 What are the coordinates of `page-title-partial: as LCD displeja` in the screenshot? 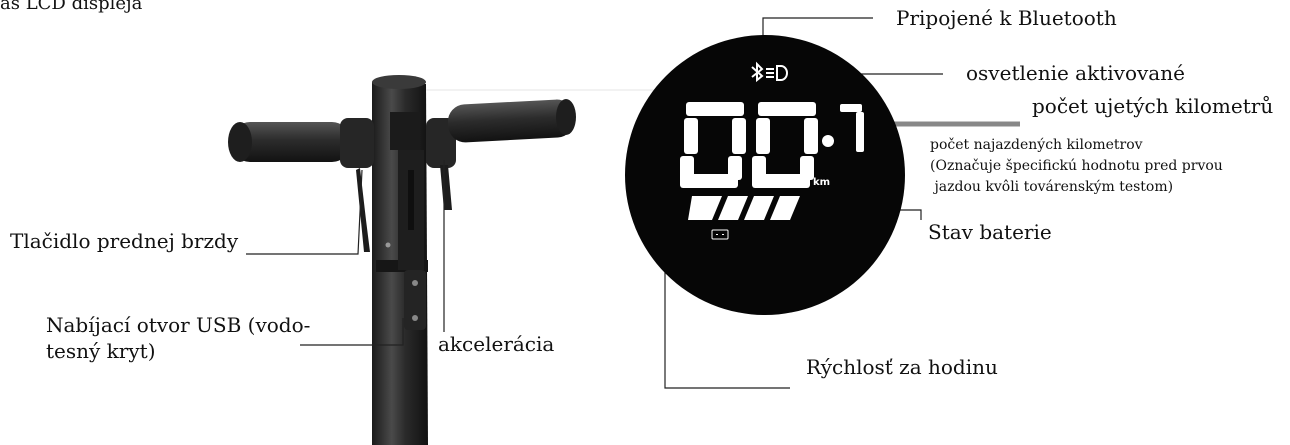 It's located at (71, 7).